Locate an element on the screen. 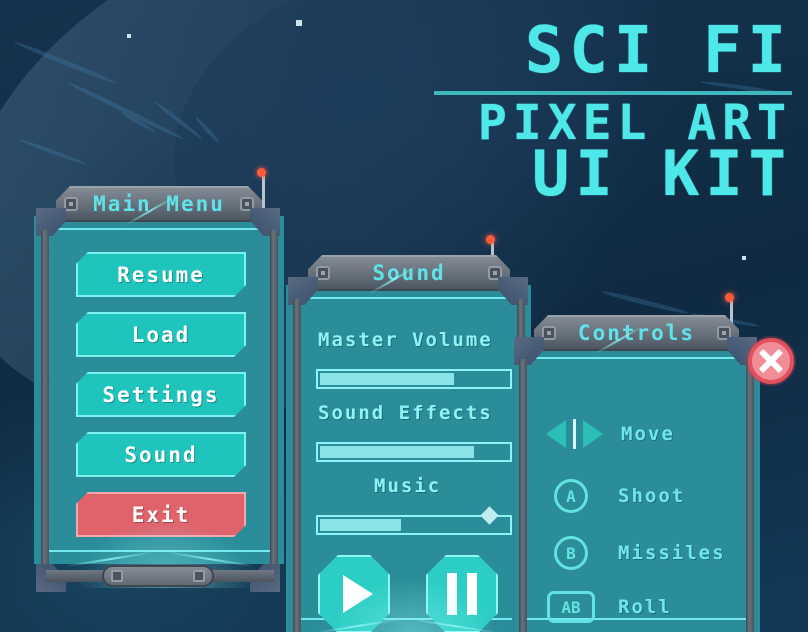 This screenshot has width=808, height=632. slider-label-music: Music is located at coordinates (408, 486).